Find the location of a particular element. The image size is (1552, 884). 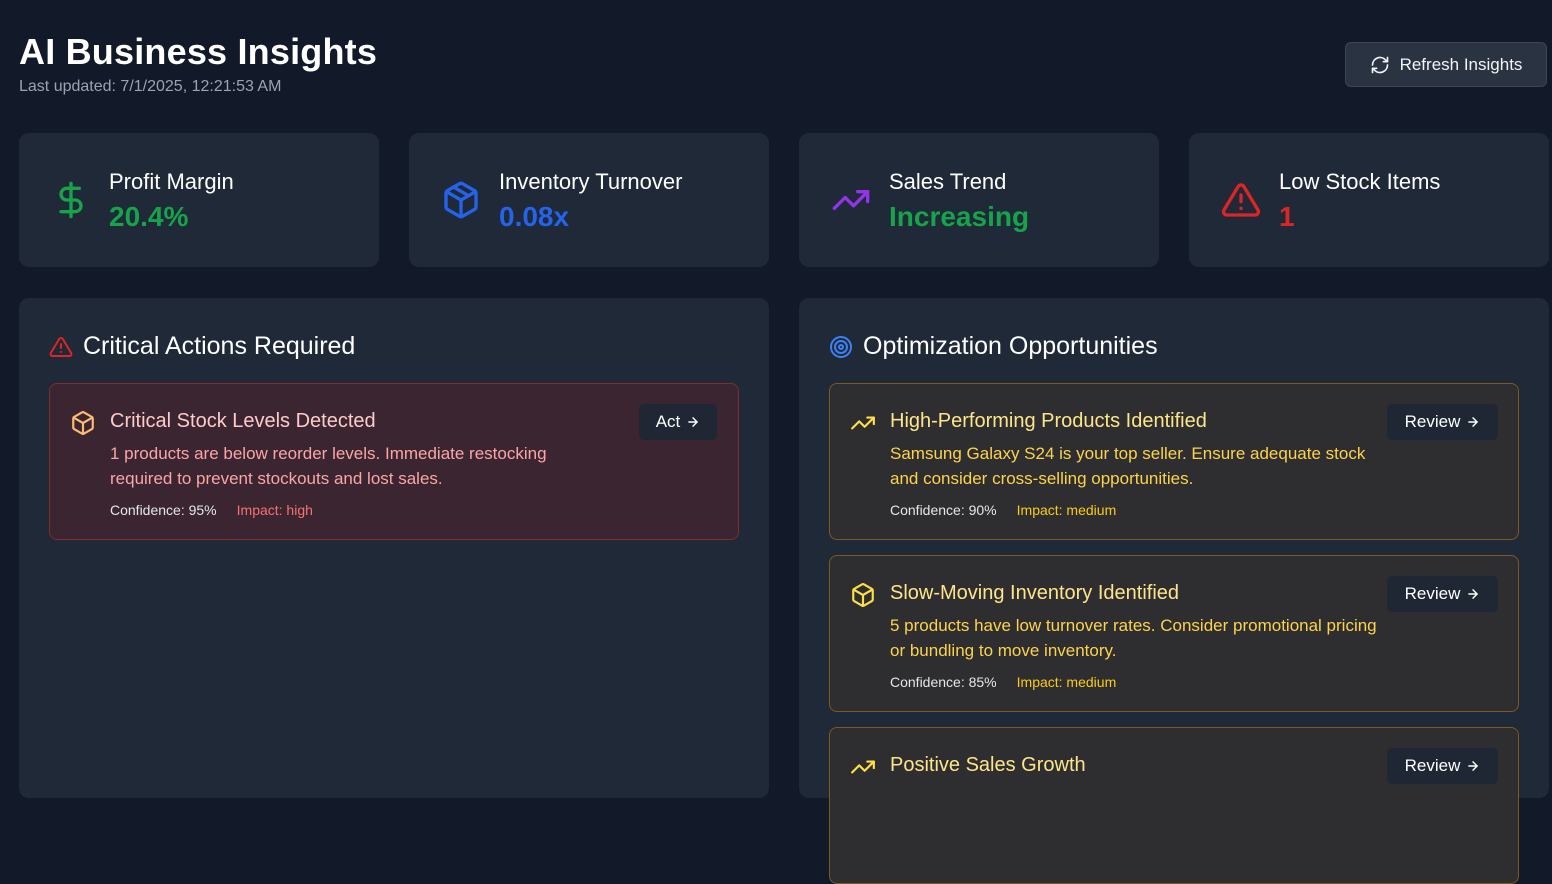

panel-title: Optimization Opportunities is located at coordinates (1010, 346).